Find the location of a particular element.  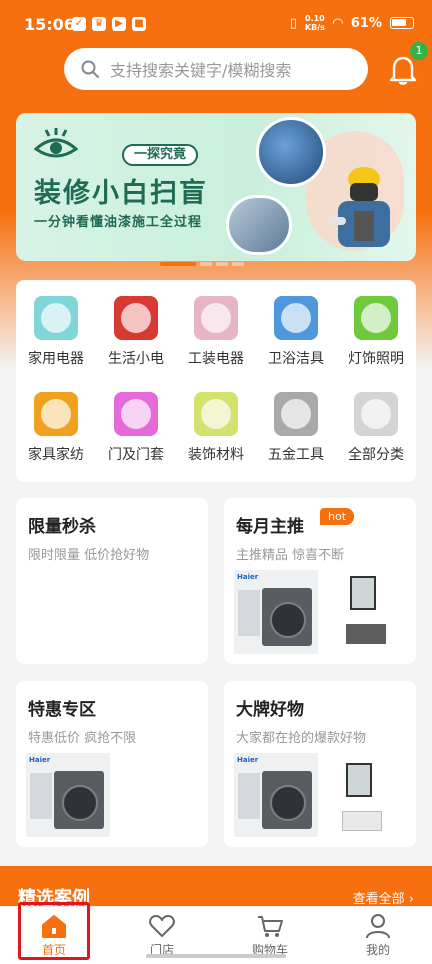

net-speed-unit: KB/s is located at coordinates (314, 27).